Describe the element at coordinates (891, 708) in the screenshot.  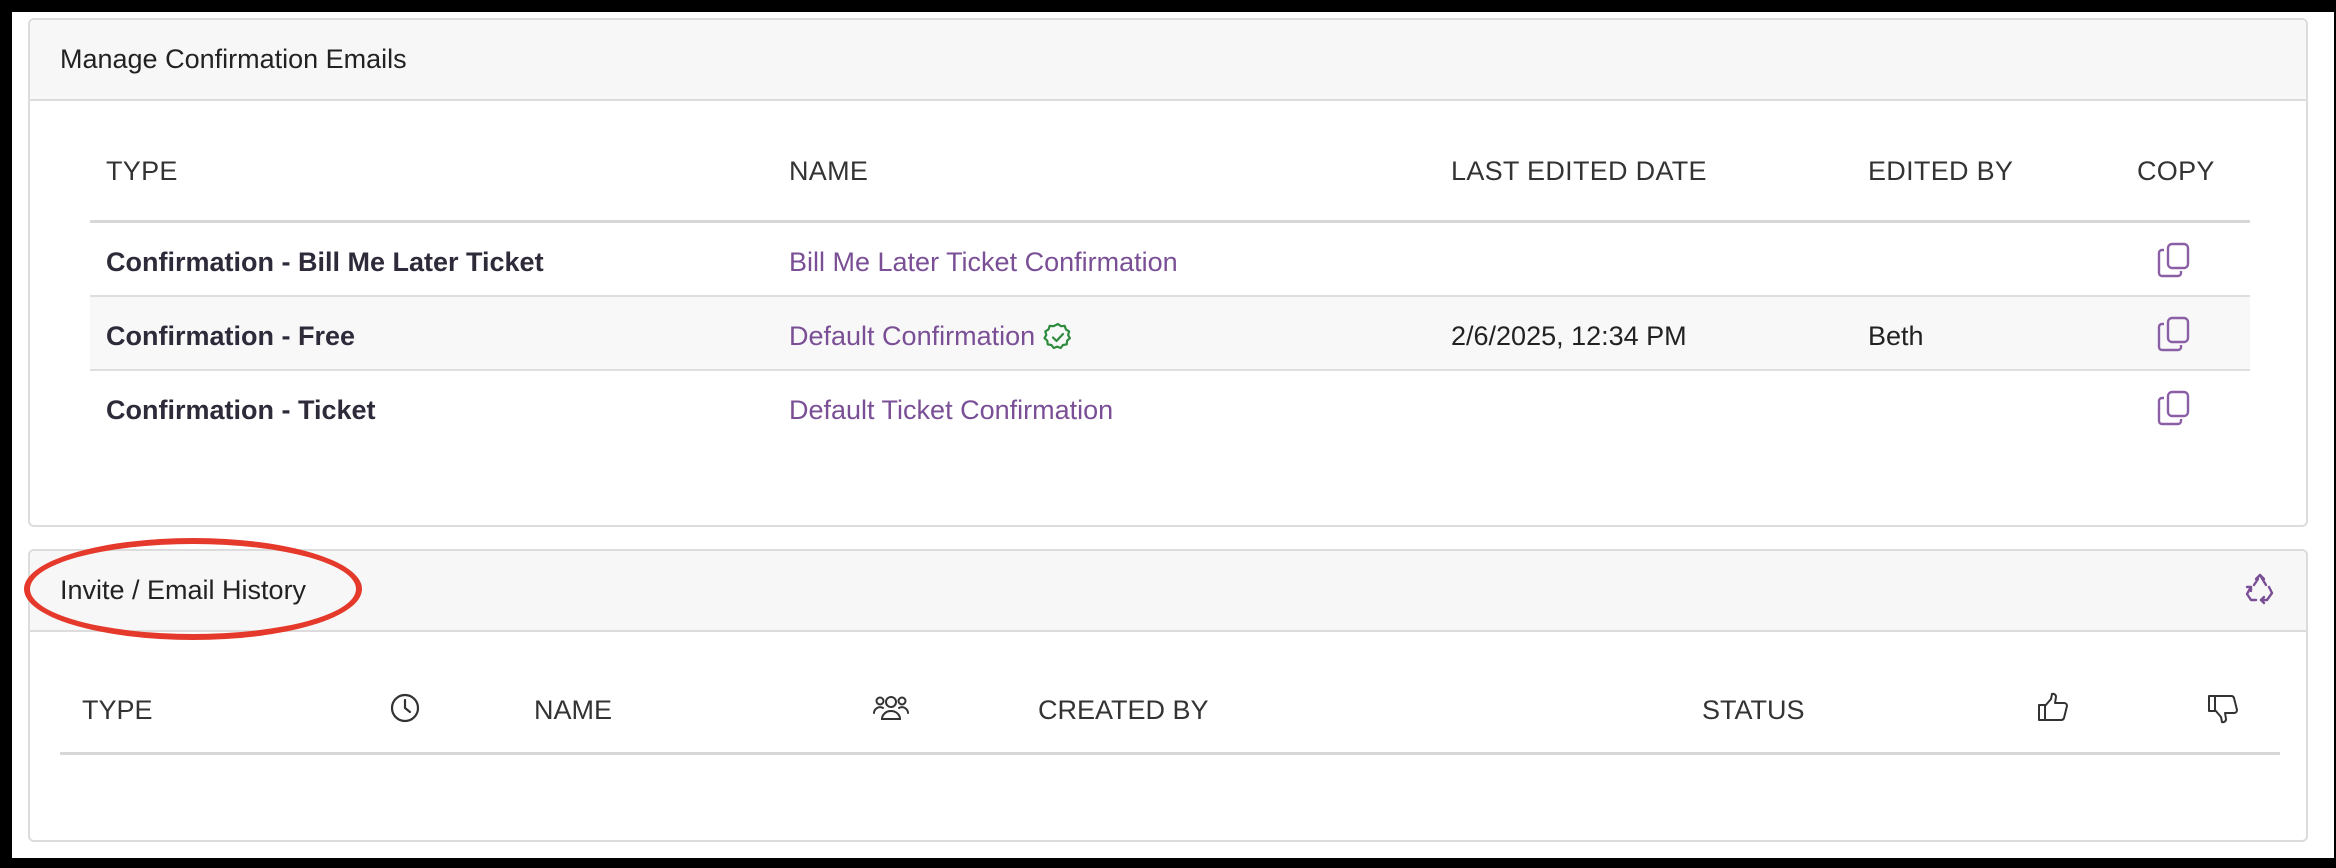
I see `people-icon` at that location.